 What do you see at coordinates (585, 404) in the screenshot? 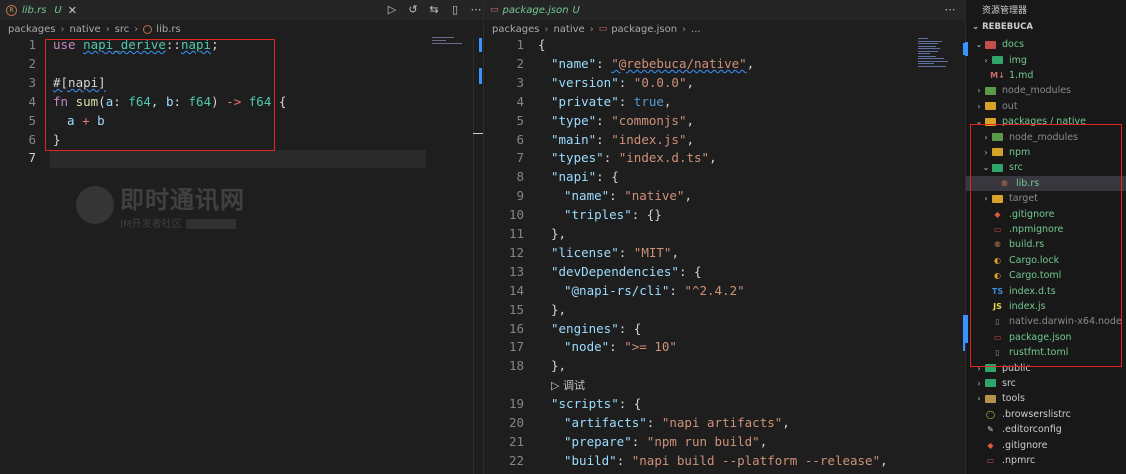
I see `json-key: "scripts"` at bounding box center [585, 404].